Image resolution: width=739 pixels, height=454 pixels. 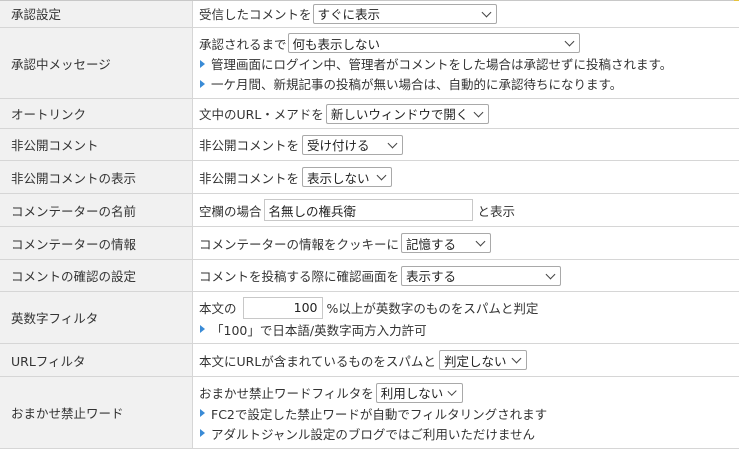 What do you see at coordinates (481, 275) in the screenshot?
I see `confirm-select: 表示する` at bounding box center [481, 275].